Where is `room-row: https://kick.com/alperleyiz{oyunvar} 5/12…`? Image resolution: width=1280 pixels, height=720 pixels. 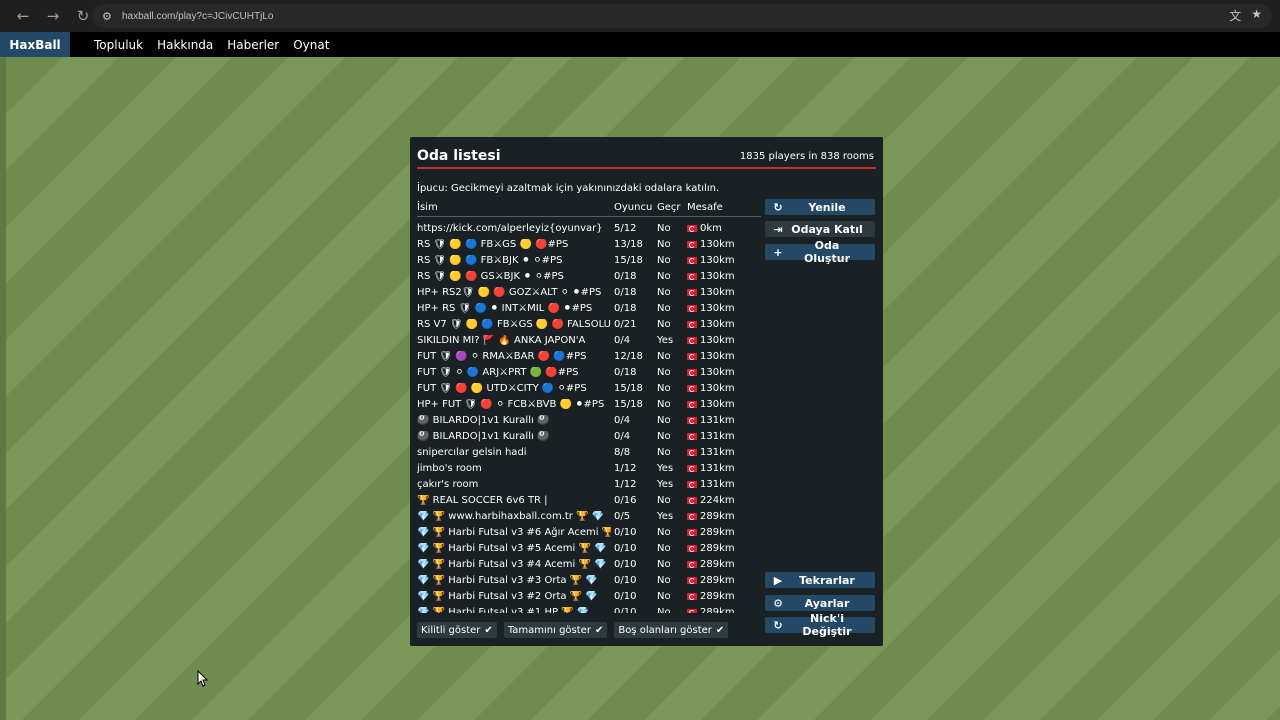
room-row: https://kick.com/alperleyiz{oyunvar} 5/12… is located at coordinates (589, 229).